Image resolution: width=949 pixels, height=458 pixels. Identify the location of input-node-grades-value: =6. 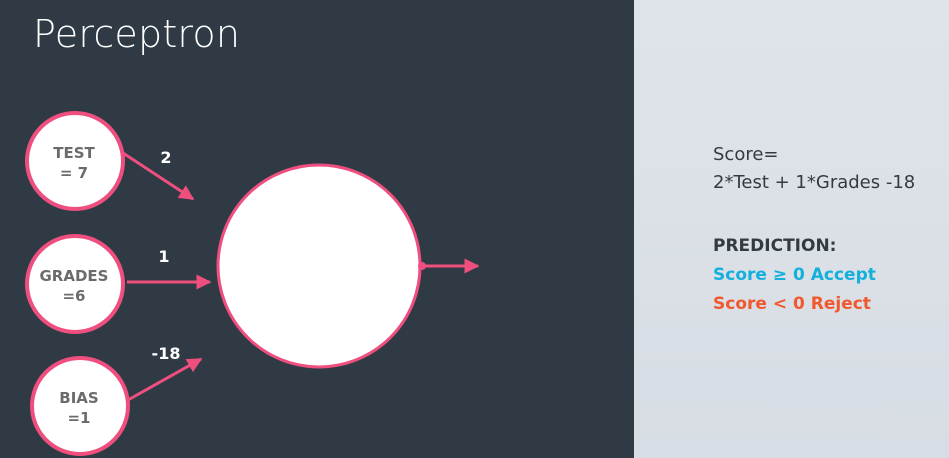
(73, 296).